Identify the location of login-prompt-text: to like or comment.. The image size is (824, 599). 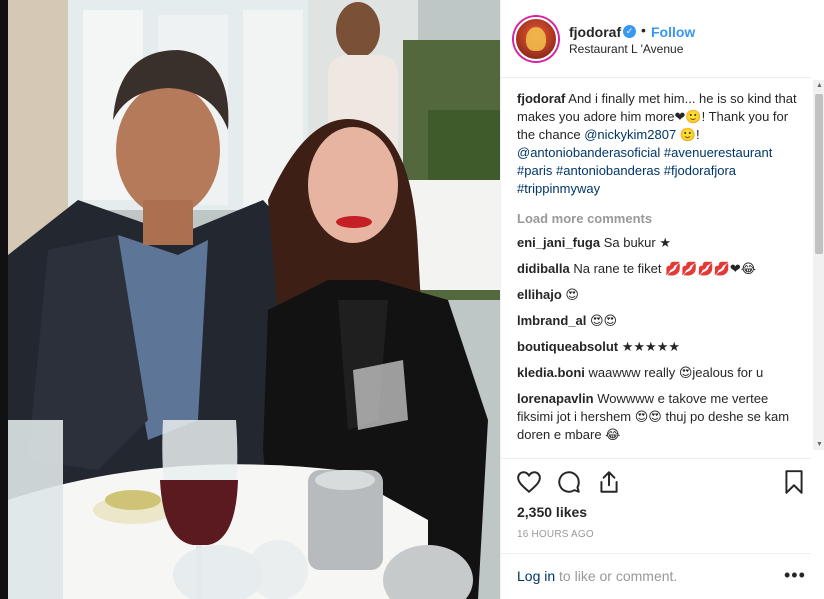
(616, 576).